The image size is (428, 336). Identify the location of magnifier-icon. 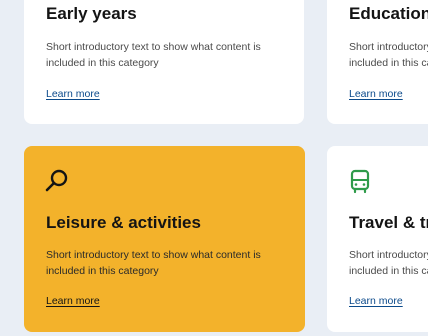
(56, 180).